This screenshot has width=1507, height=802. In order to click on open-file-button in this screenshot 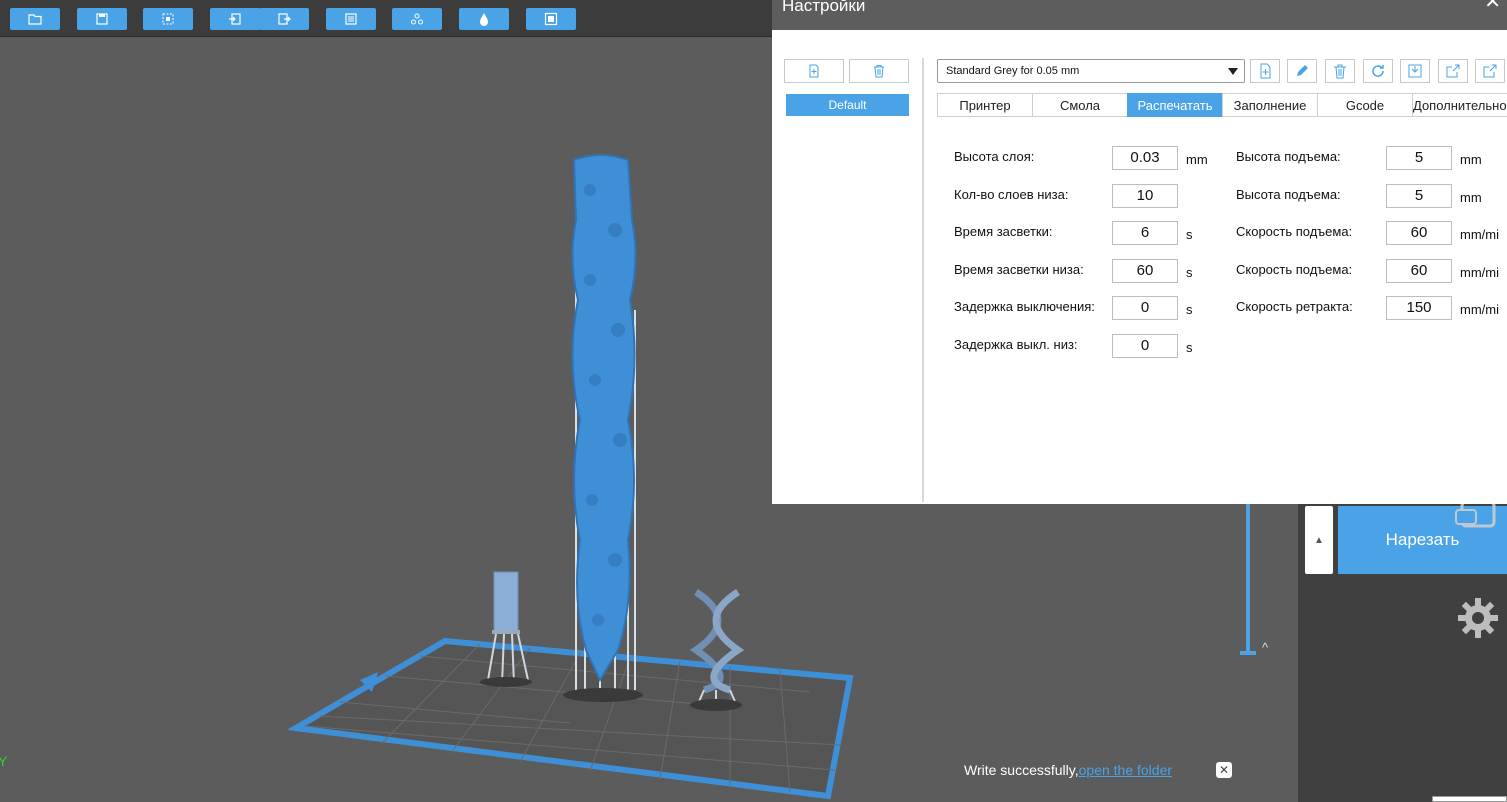, I will do `click(35, 19)`.